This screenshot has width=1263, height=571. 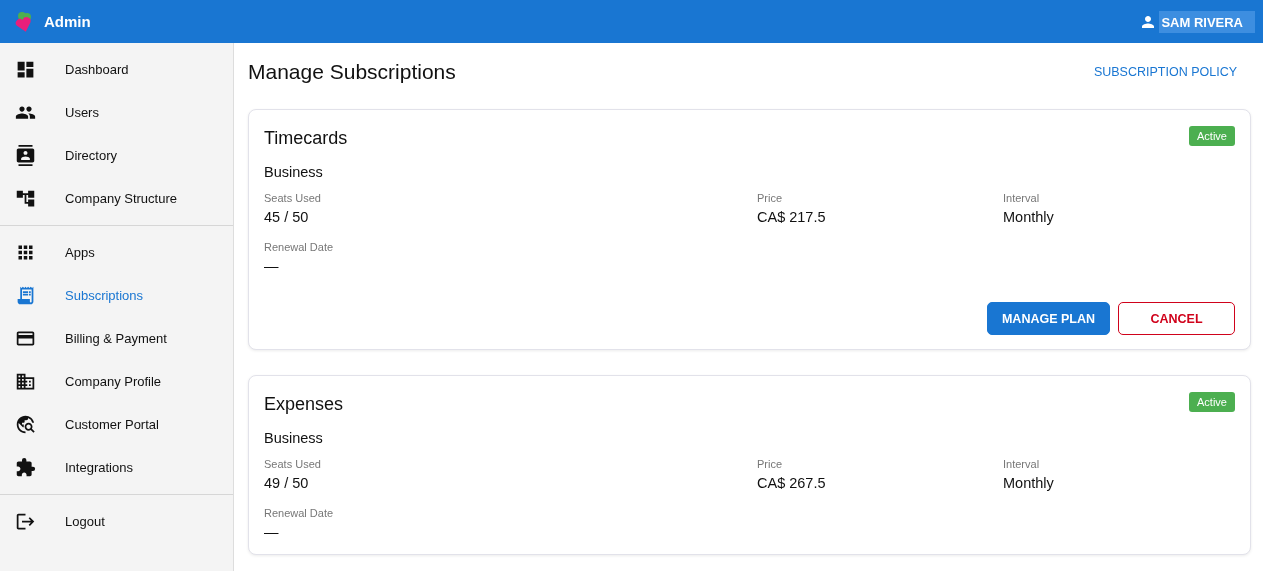 I want to click on sidebar-item-label: Integrations, so click(x=99, y=467).